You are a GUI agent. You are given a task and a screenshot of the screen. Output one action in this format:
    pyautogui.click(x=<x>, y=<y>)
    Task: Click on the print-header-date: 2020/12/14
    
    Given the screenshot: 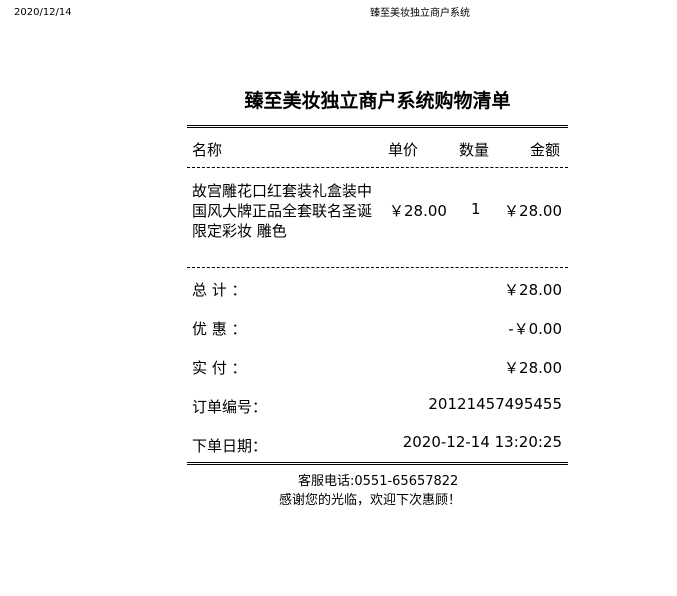 What is the action you would take?
    pyautogui.click(x=43, y=12)
    